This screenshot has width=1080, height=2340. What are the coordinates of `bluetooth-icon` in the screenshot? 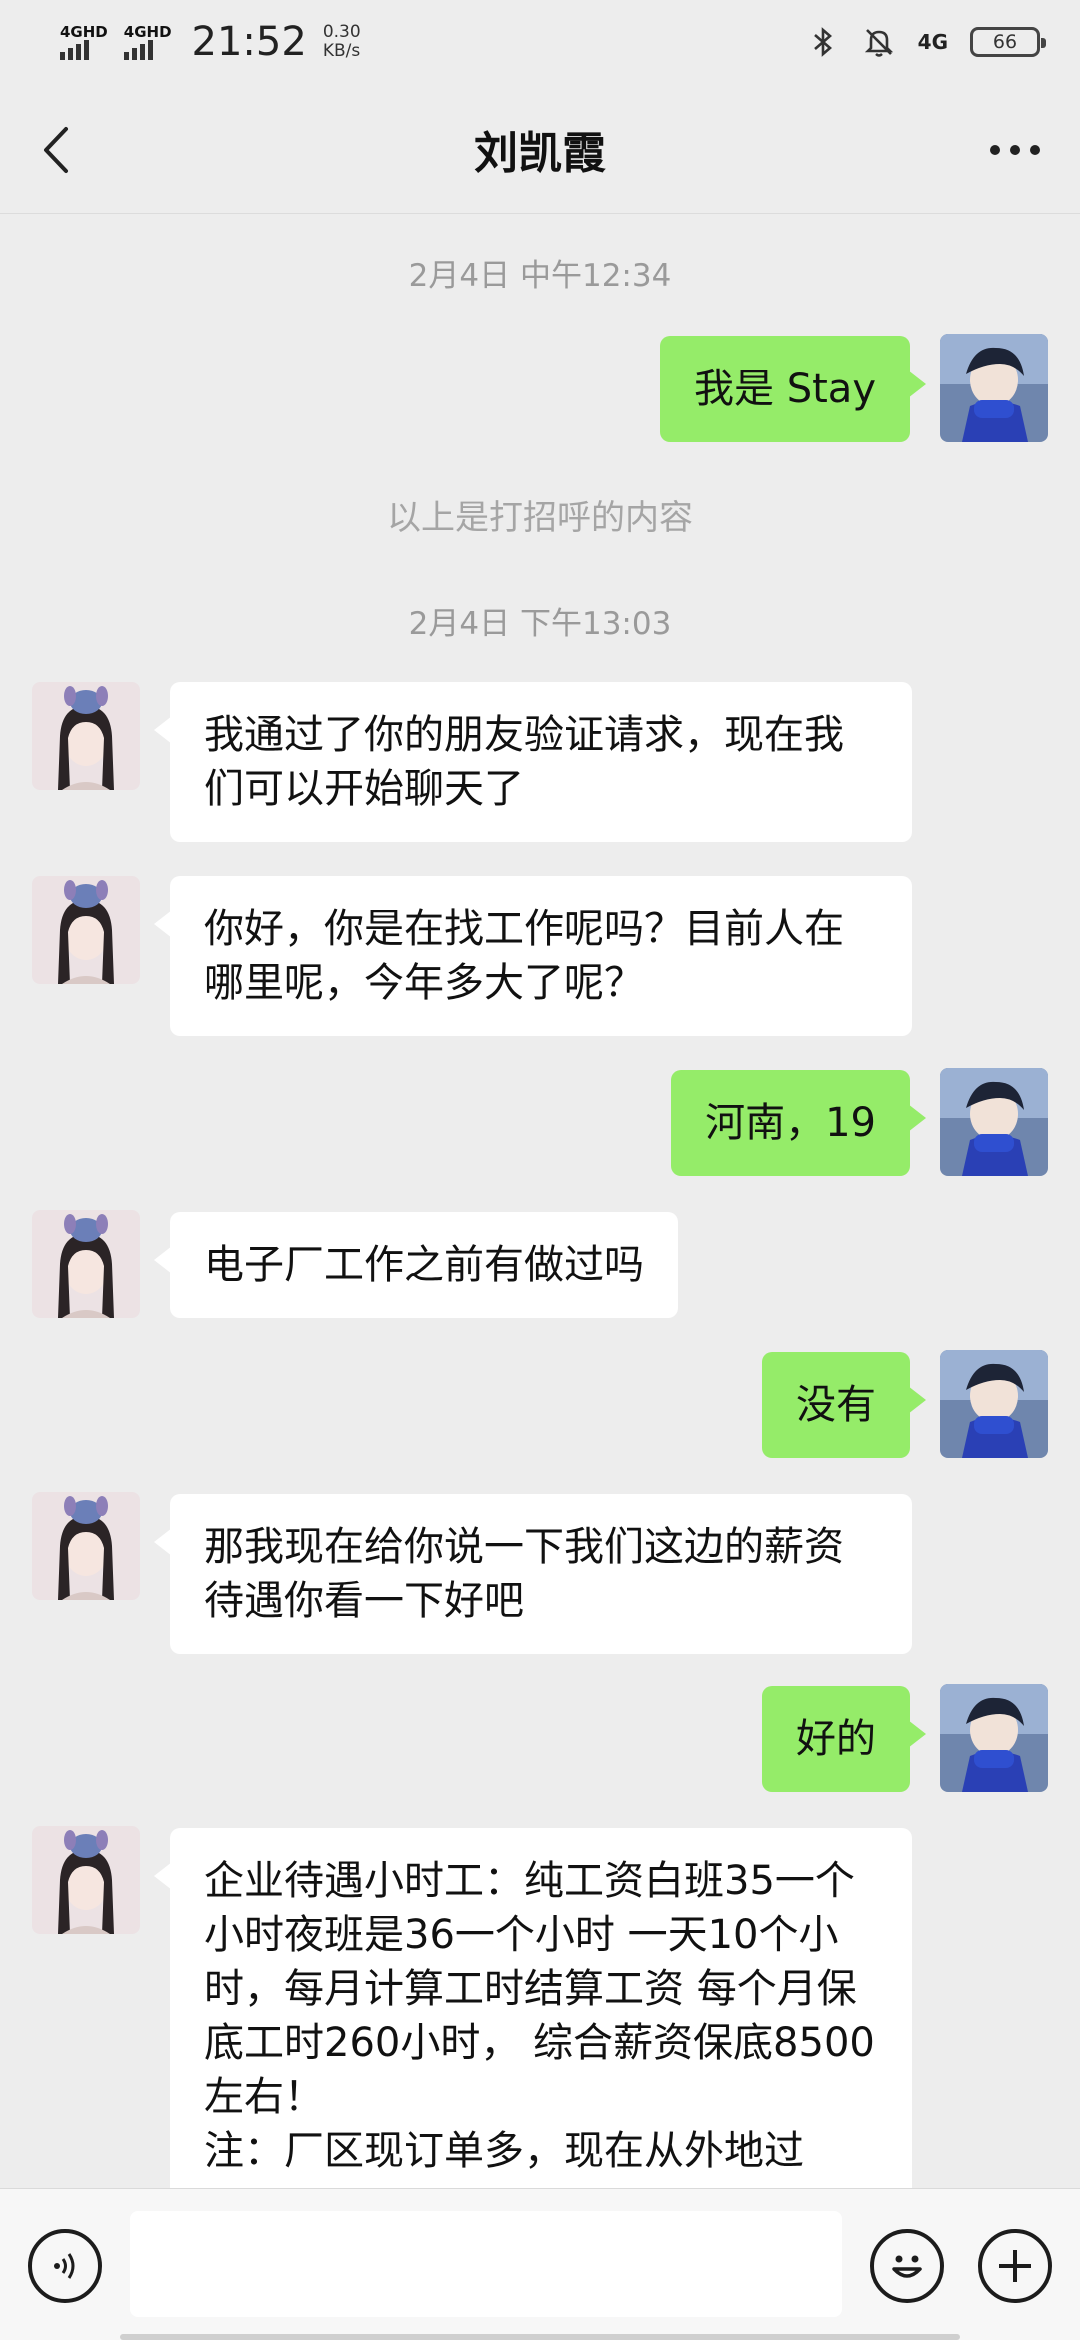 It's located at (823, 42).